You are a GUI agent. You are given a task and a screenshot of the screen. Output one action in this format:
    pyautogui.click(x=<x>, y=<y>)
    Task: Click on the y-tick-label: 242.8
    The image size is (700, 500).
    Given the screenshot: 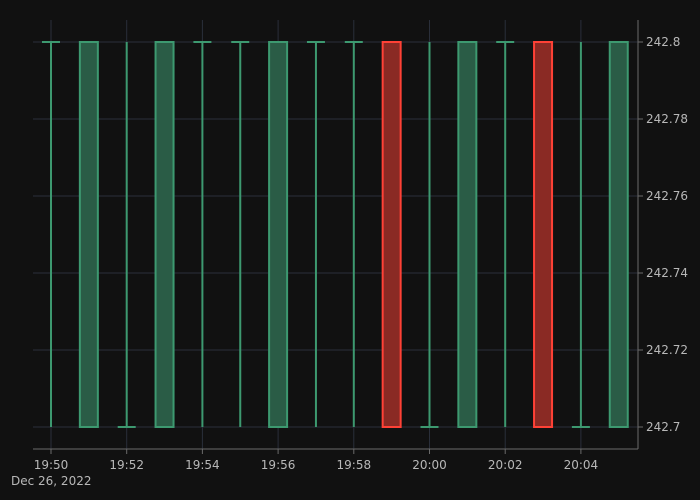 What is the action you would take?
    pyautogui.click(x=663, y=42)
    